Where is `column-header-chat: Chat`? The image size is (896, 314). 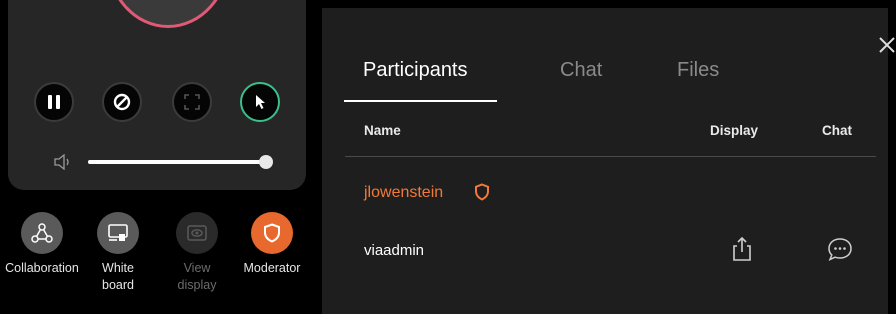 column-header-chat: Chat is located at coordinates (837, 130).